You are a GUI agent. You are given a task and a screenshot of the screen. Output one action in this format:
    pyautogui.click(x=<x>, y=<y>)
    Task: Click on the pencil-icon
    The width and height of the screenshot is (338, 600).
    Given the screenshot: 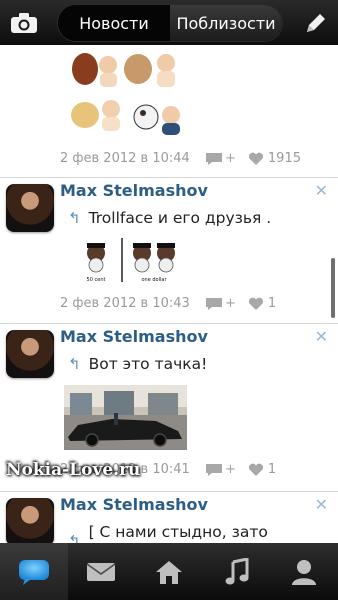 What is the action you would take?
    pyautogui.click(x=316, y=23)
    